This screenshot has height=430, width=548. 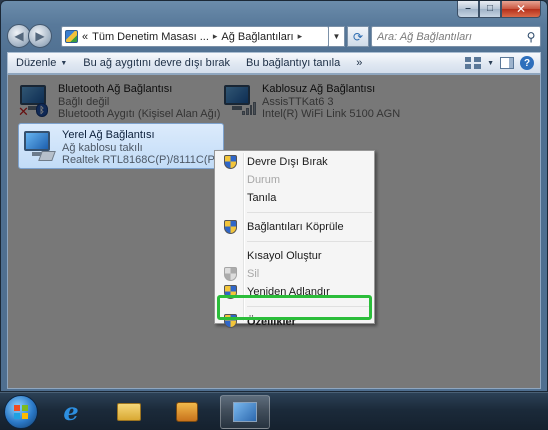 What do you see at coordinates (293, 63) in the screenshot?
I see `diagnose-connection-button: Bu bağlantıyı tanıla` at bounding box center [293, 63].